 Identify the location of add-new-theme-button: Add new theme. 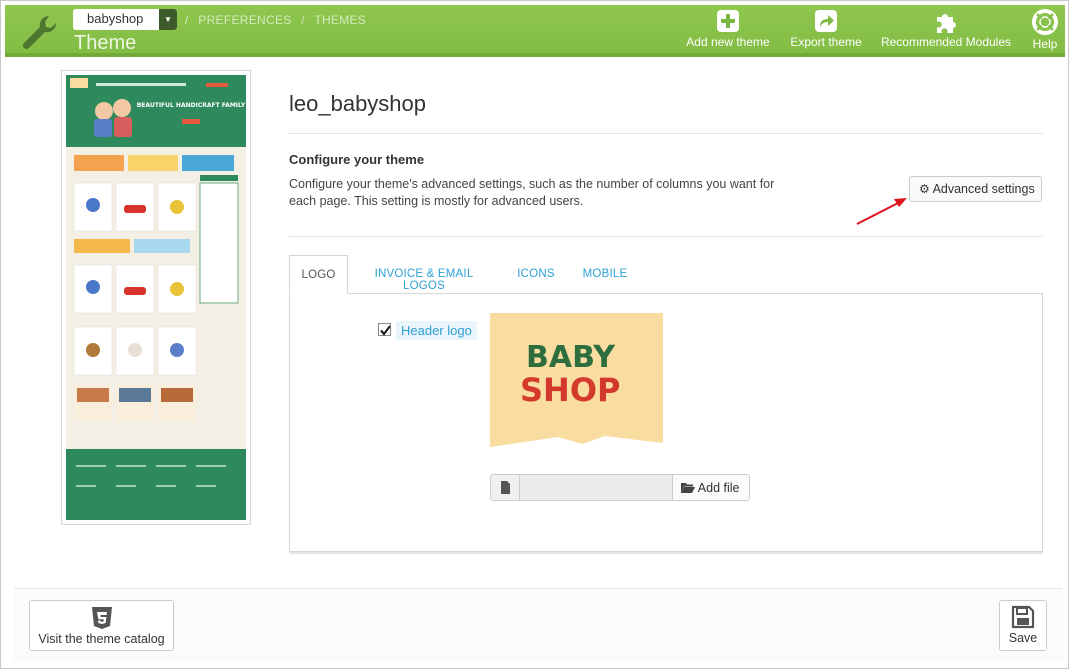
(728, 29).